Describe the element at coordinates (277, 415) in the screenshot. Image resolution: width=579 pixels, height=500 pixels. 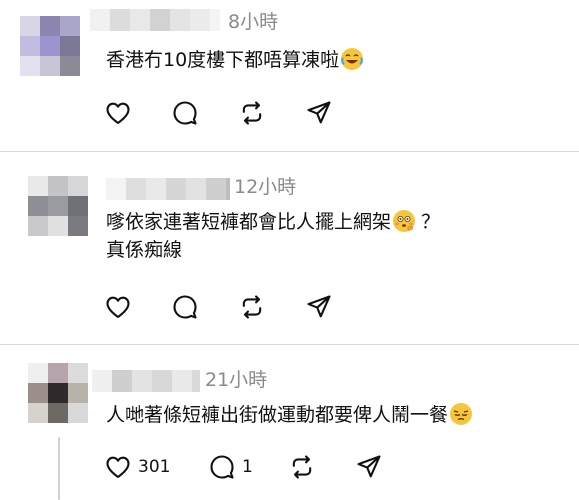
I see `post-text-content: 人哋著條短褲出街做運動都要俾人鬧一餐` at that location.